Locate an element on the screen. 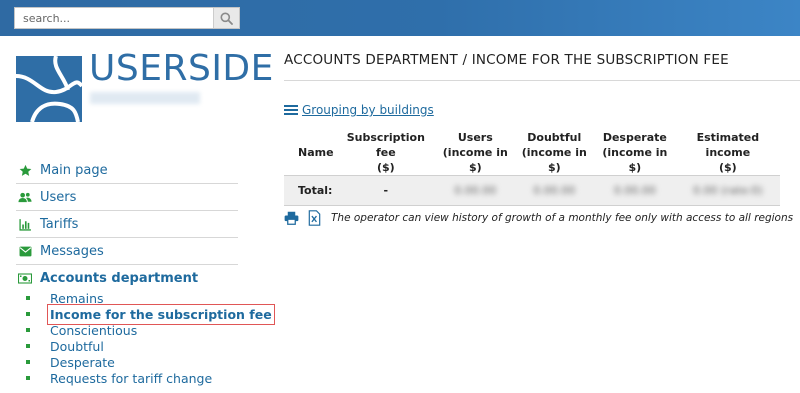 This screenshot has height=393, width=800. top-bar is located at coordinates (400, 18).